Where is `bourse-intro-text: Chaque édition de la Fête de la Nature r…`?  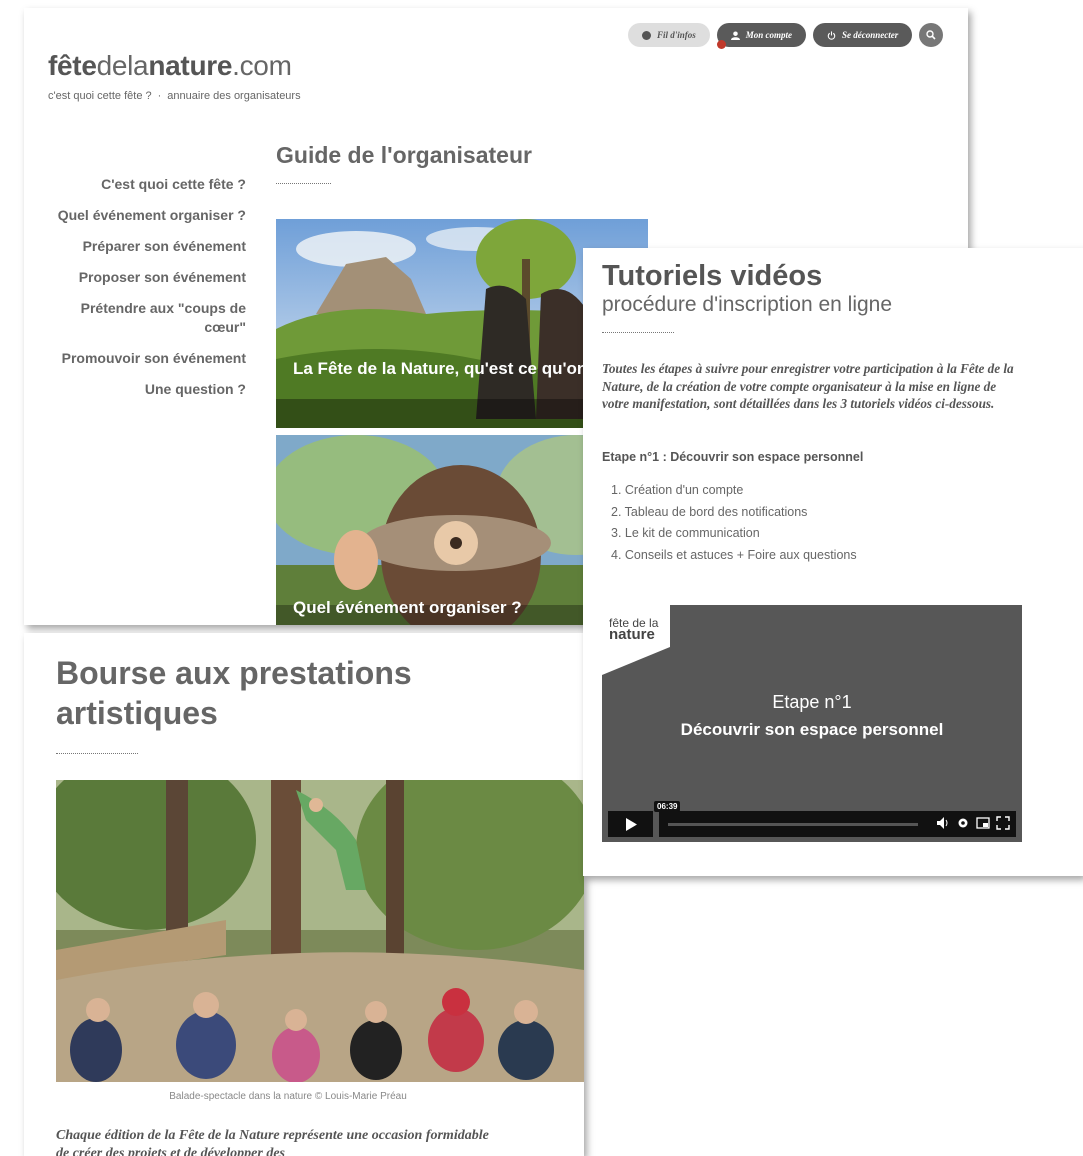
bourse-intro-text: Chaque édition de la Fête de la Nature r… is located at coordinates (272, 1142).